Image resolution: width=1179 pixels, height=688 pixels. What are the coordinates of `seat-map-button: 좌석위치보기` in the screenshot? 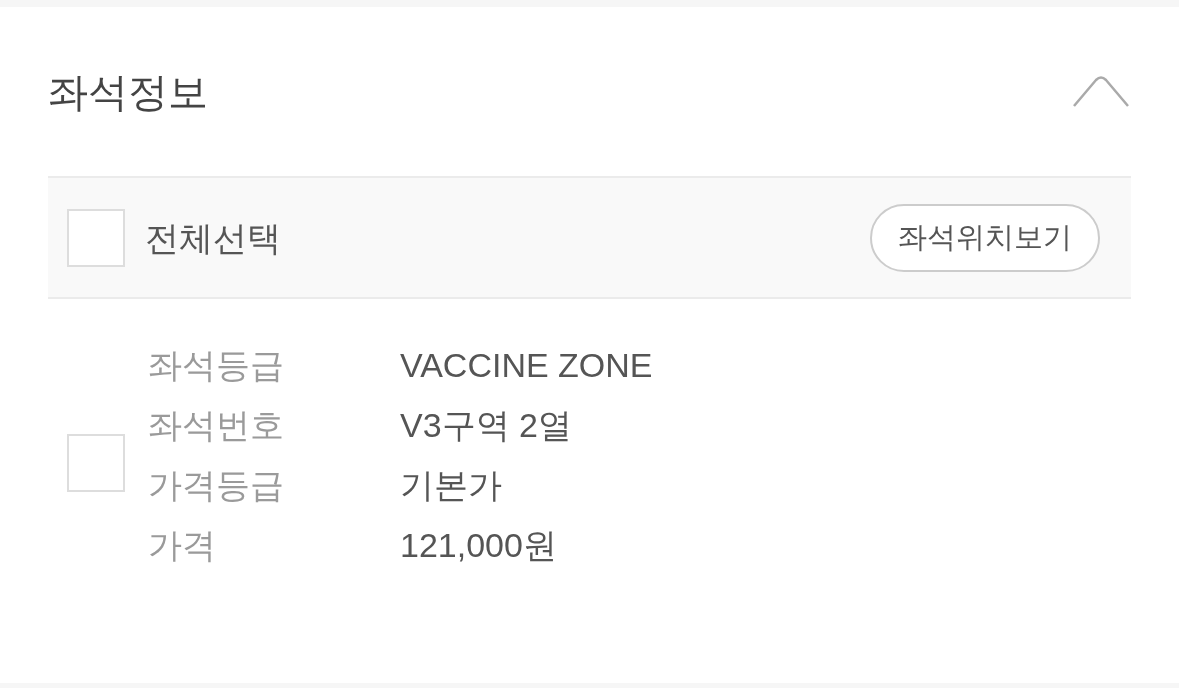 It's located at (985, 237).